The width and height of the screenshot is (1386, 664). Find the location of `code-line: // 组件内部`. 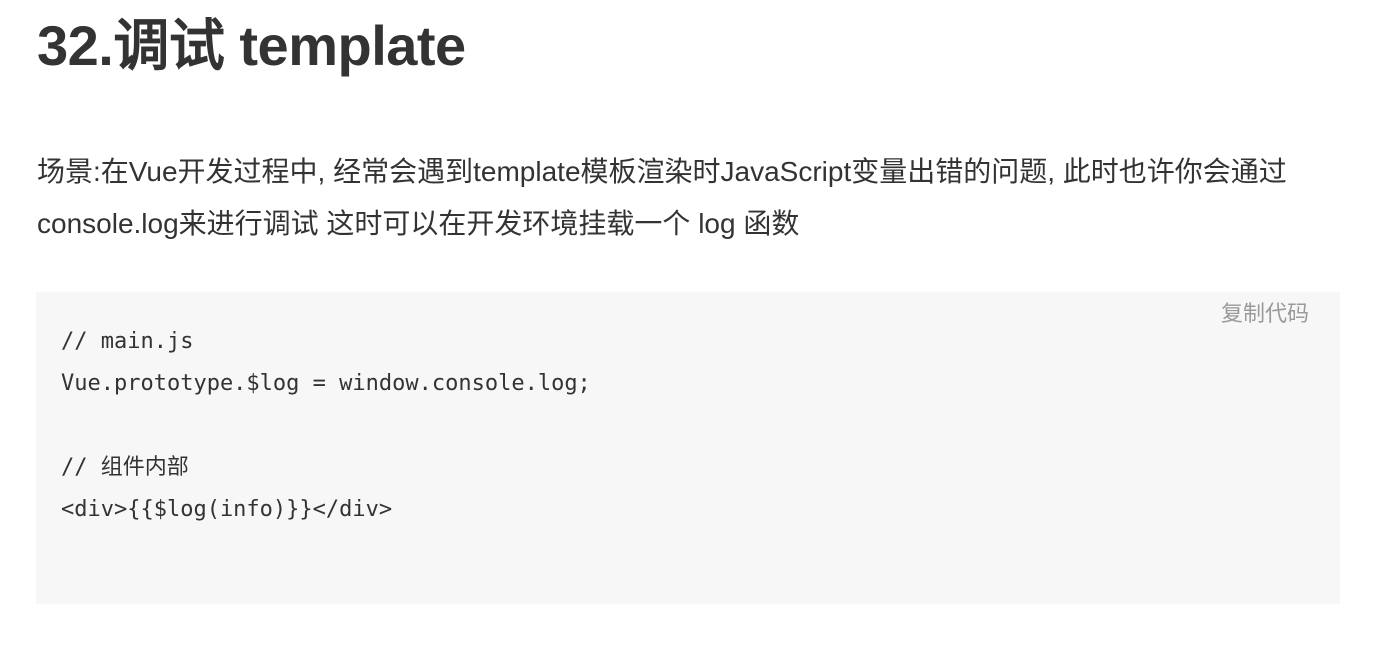

code-line: // 组件内部 is located at coordinates (125, 467).